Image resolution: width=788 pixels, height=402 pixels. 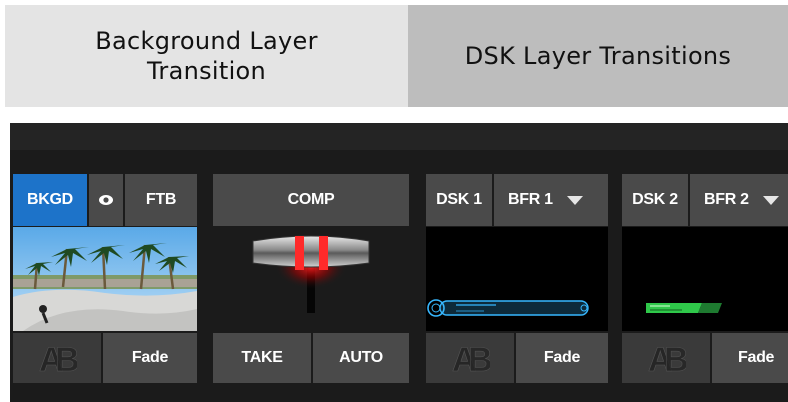 I want to click on bkgd-transition-label: Fade, so click(x=150, y=357).